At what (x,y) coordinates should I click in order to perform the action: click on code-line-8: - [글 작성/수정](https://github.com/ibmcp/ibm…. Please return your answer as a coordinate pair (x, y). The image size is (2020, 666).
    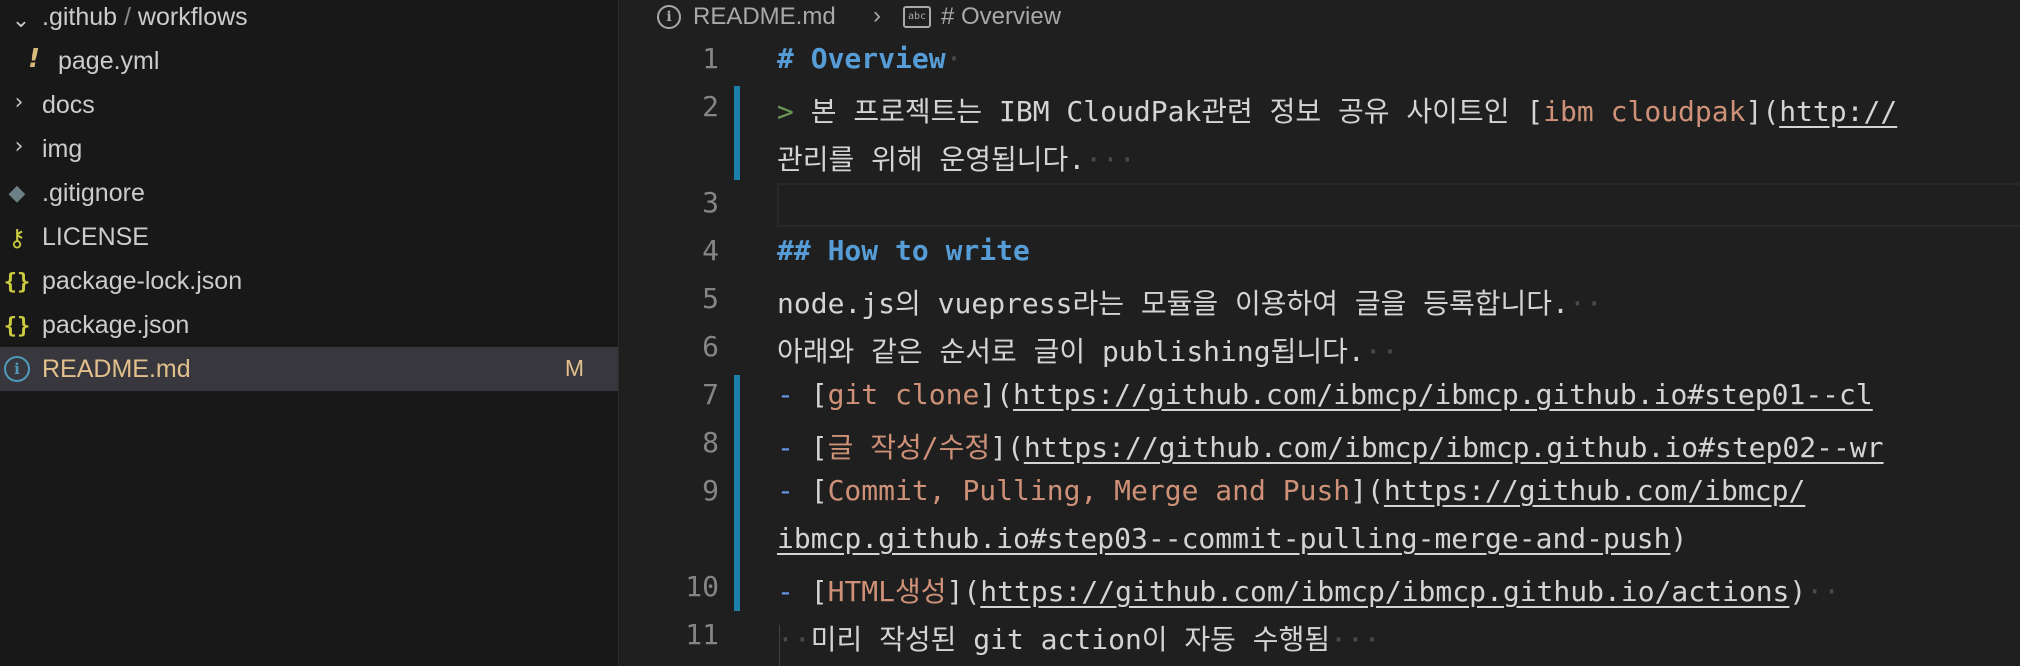
    Looking at the image, I should click on (1330, 446).